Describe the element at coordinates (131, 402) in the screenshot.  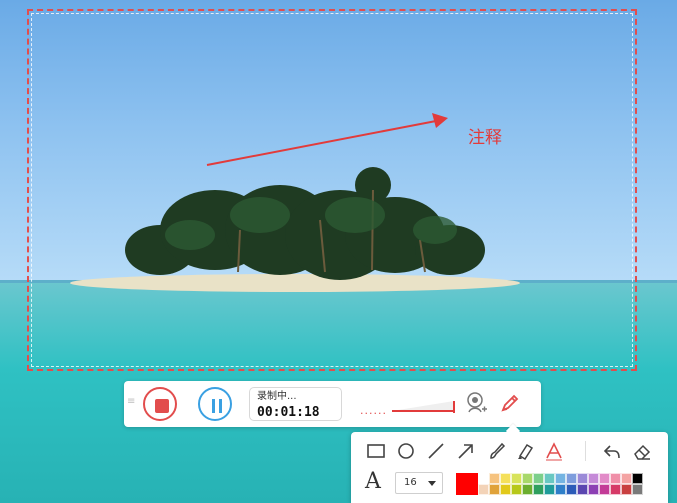
I see `drag-handle-icon: ≡` at that location.